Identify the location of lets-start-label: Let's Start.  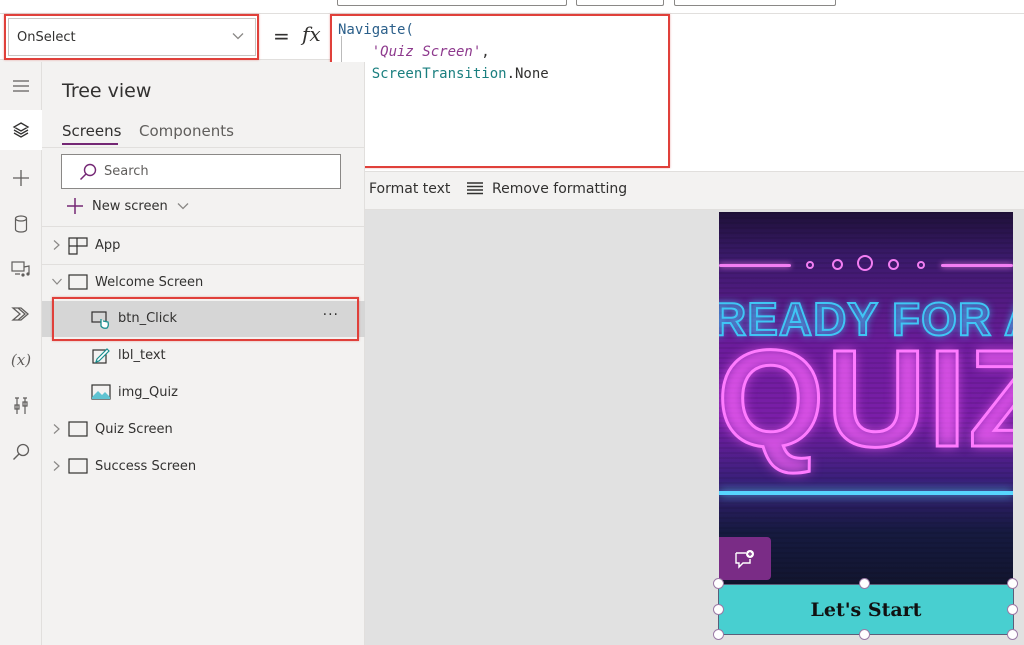
(866, 609).